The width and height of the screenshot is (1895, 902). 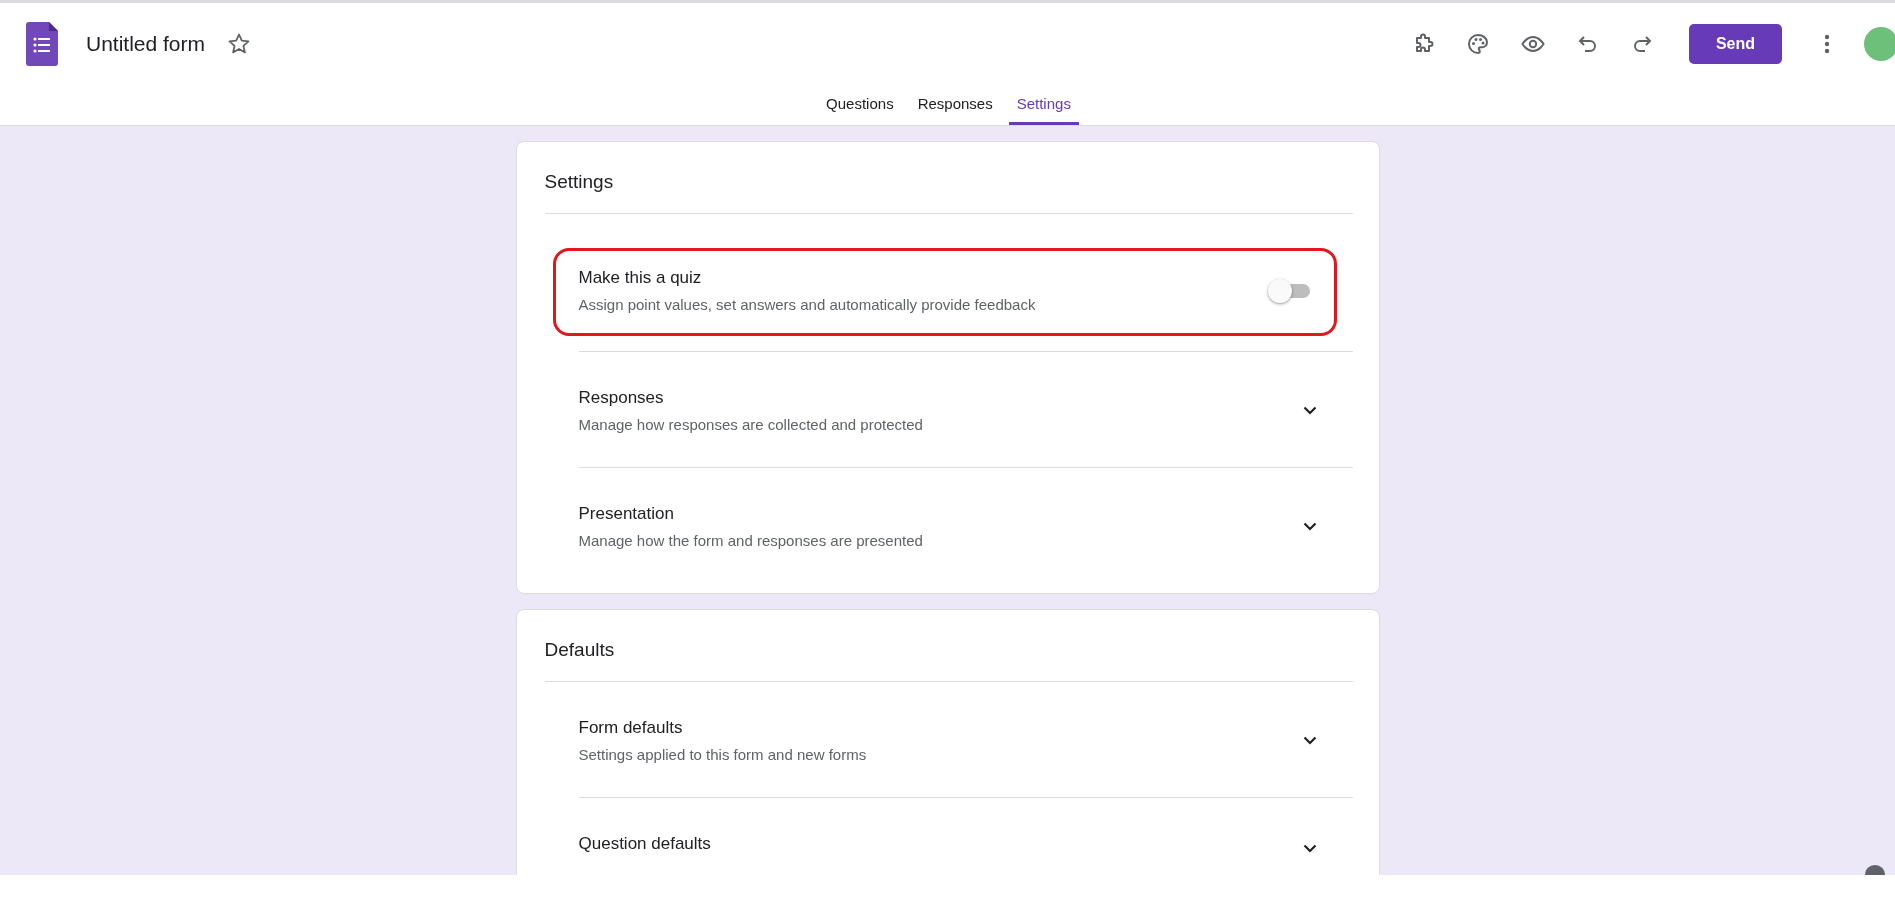 What do you see at coordinates (626, 514) in the screenshot?
I see `setting-title: Presentation` at bounding box center [626, 514].